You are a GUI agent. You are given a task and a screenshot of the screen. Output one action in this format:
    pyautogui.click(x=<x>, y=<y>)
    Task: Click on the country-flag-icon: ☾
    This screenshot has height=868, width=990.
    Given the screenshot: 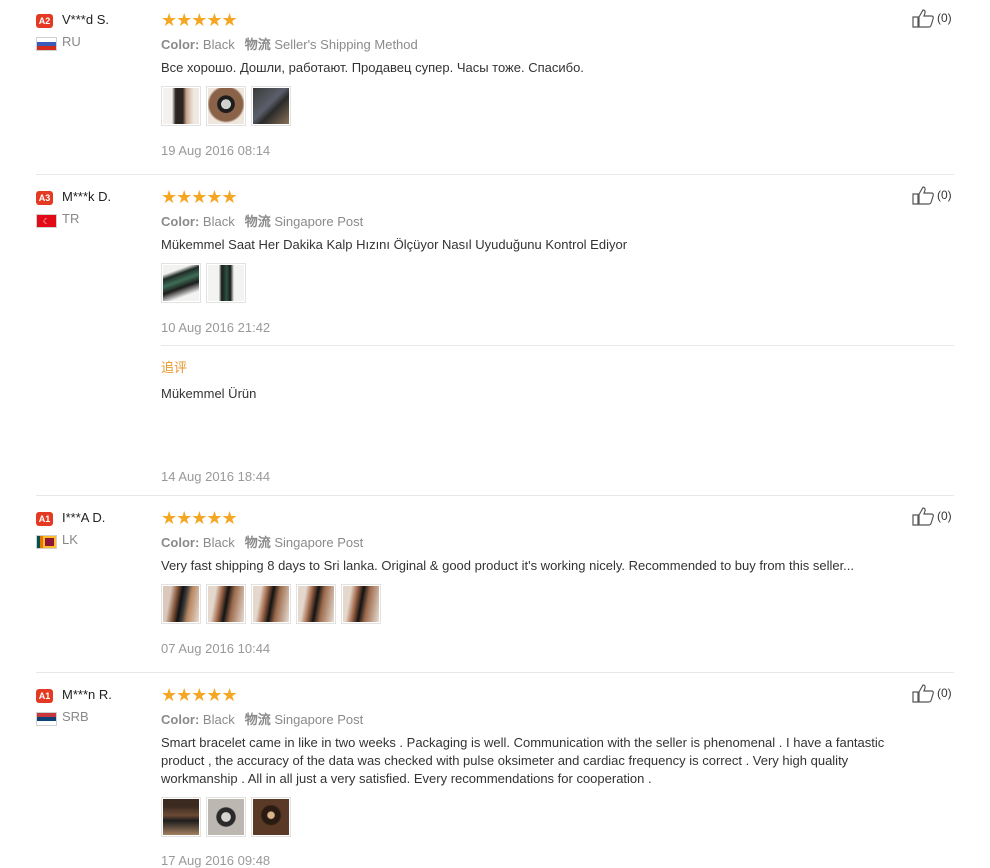 What is the action you would take?
    pyautogui.click(x=46, y=221)
    